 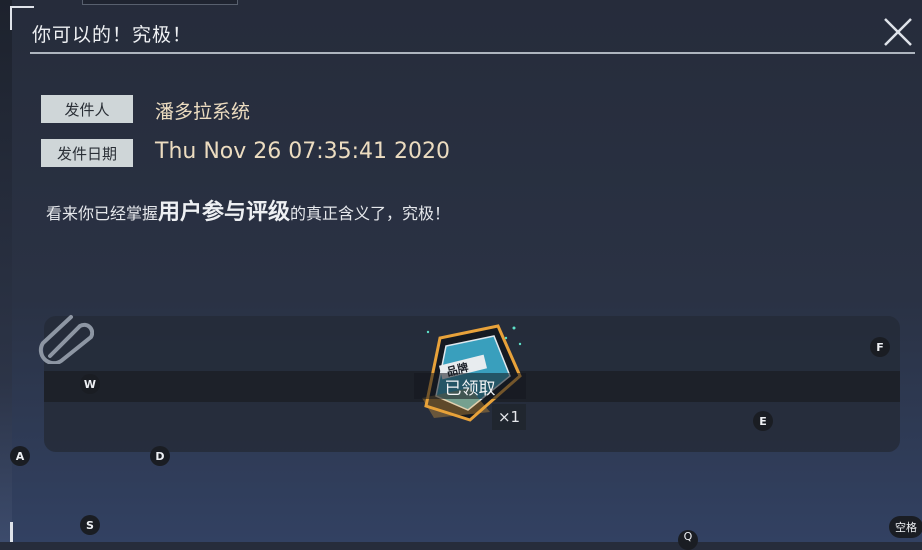 I want to click on body-emphasis: 用户参与评级, so click(x=224, y=212).